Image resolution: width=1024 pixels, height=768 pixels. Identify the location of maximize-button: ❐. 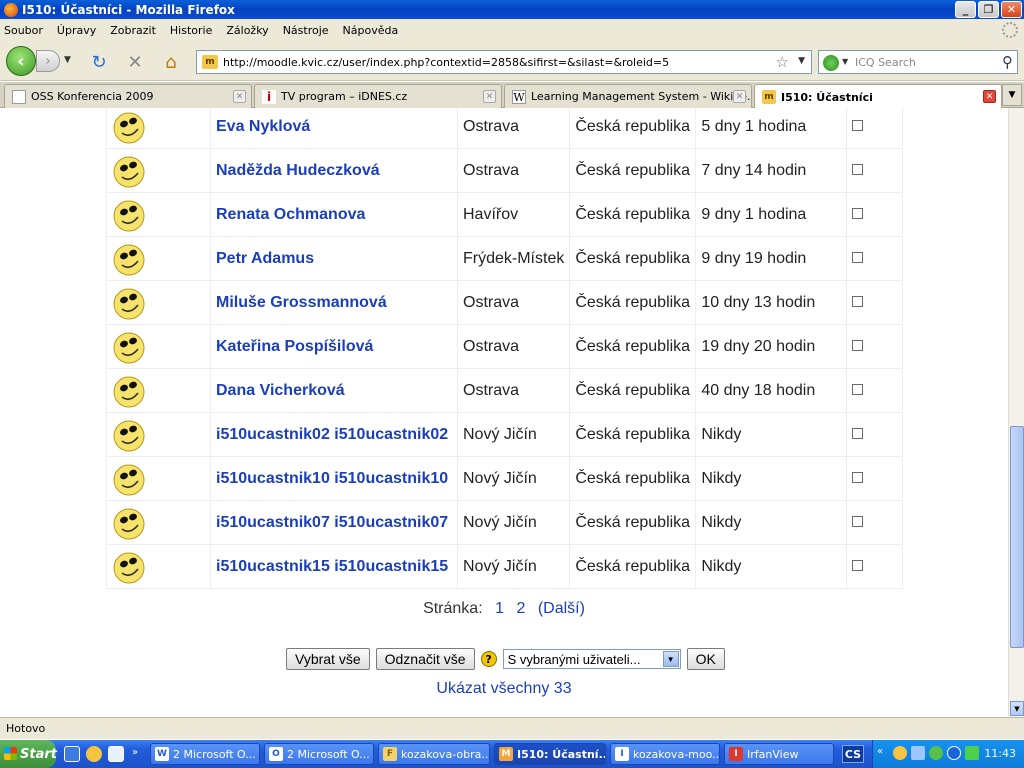
(988, 9).